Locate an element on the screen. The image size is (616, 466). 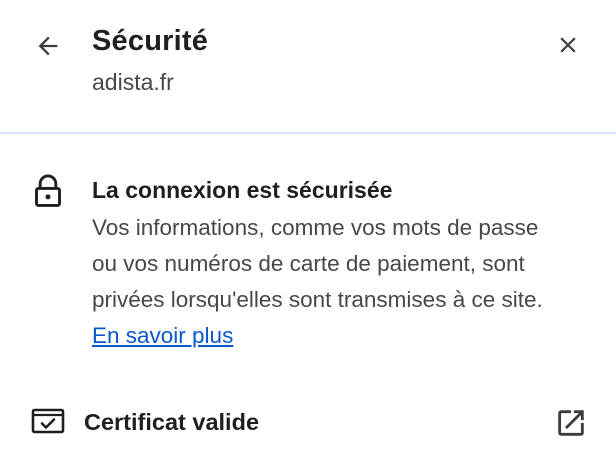
certificate-label: Certificat valide is located at coordinates (172, 422).